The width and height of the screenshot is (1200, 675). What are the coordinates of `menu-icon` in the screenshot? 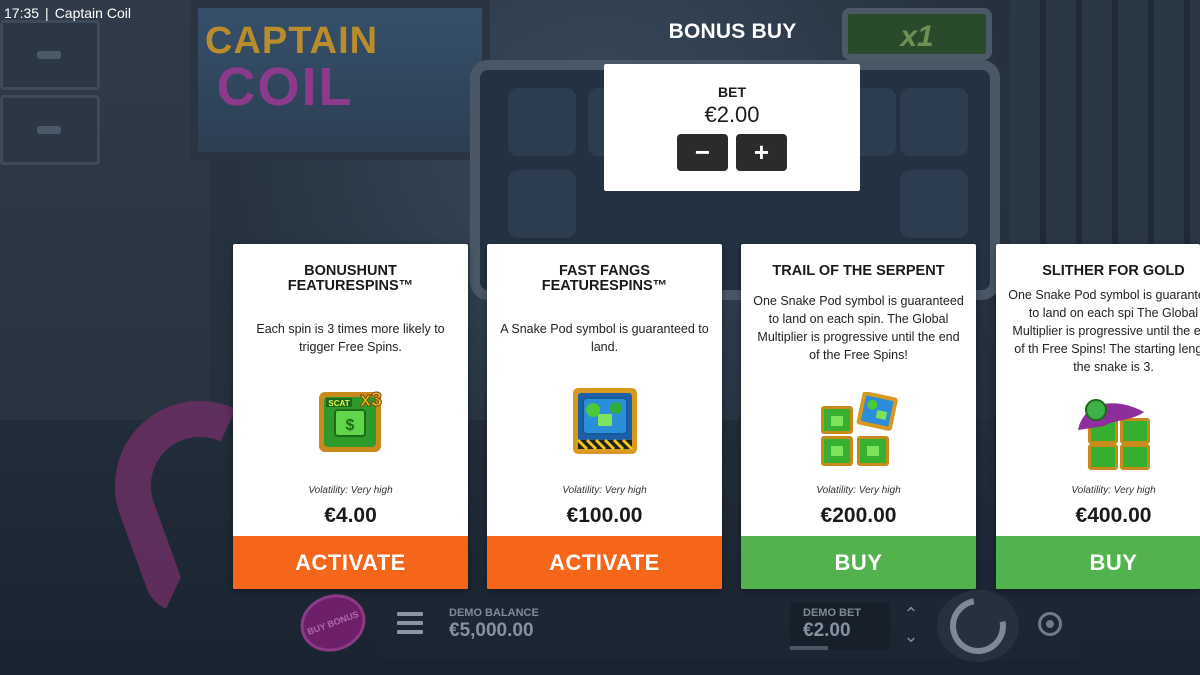 It's located at (410, 624).